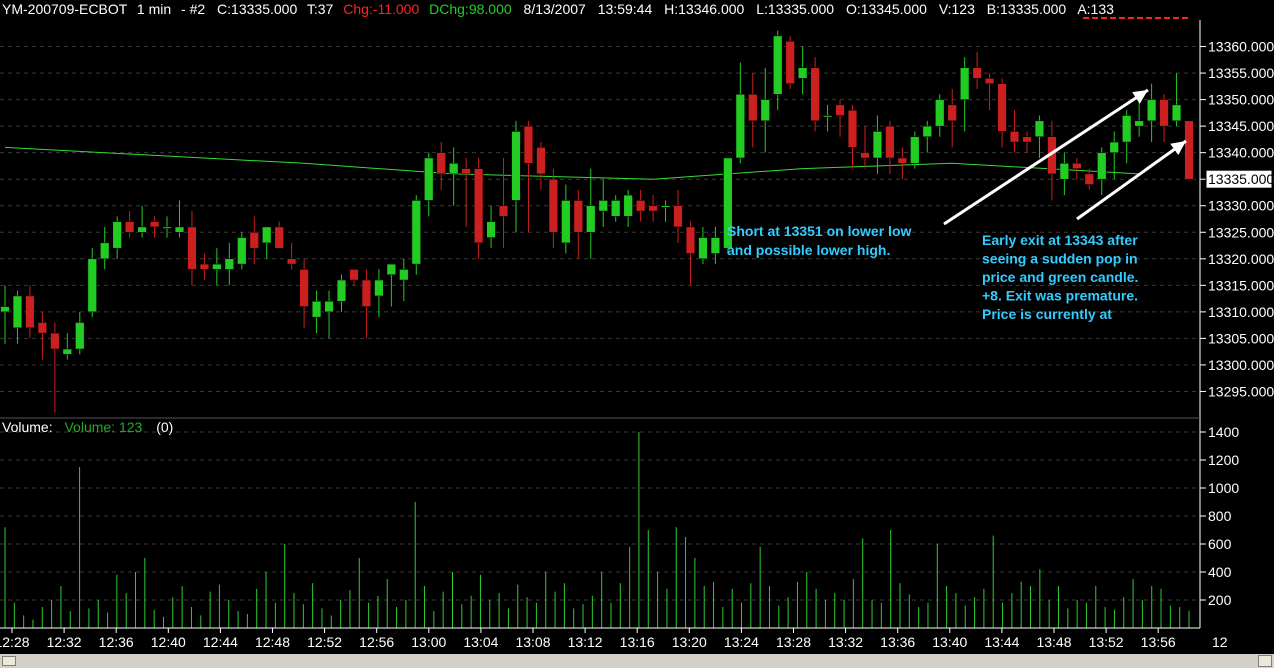 The width and height of the screenshot is (1274, 668). I want to click on last-price-label: 13335.000, so click(1241, 179).